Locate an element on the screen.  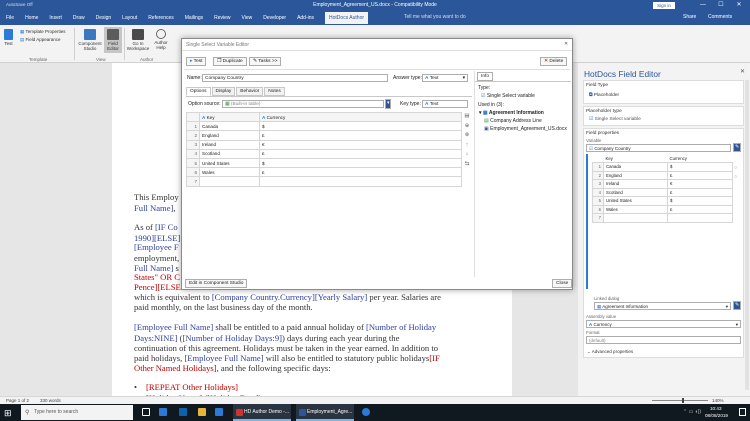
field-appearance-button: ▤ Field Appearance is located at coordinates (40, 40).